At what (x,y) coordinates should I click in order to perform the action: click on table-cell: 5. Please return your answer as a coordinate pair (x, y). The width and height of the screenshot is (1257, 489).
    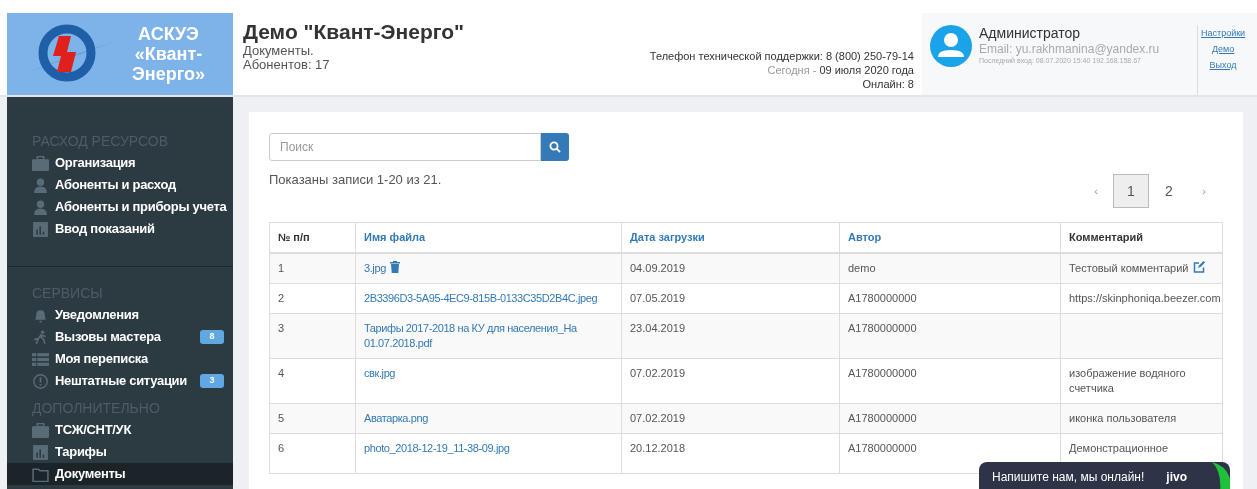
    Looking at the image, I should click on (281, 417).